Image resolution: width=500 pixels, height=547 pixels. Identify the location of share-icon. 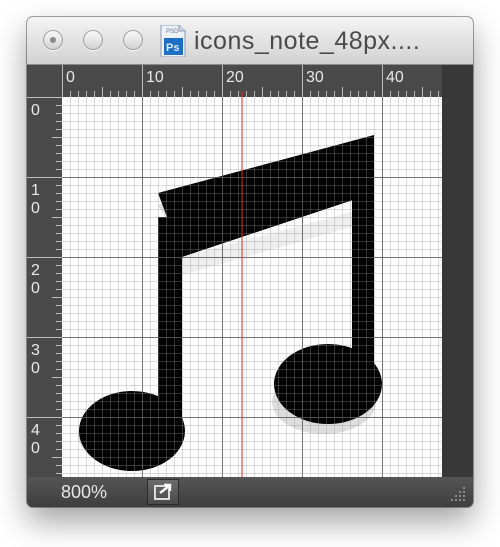
(163, 491).